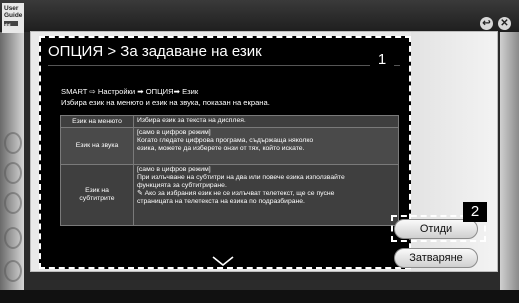 The height and width of the screenshot is (303, 519). What do you see at coordinates (12, 161) in the screenshot?
I see `background-left-edge` at bounding box center [12, 161].